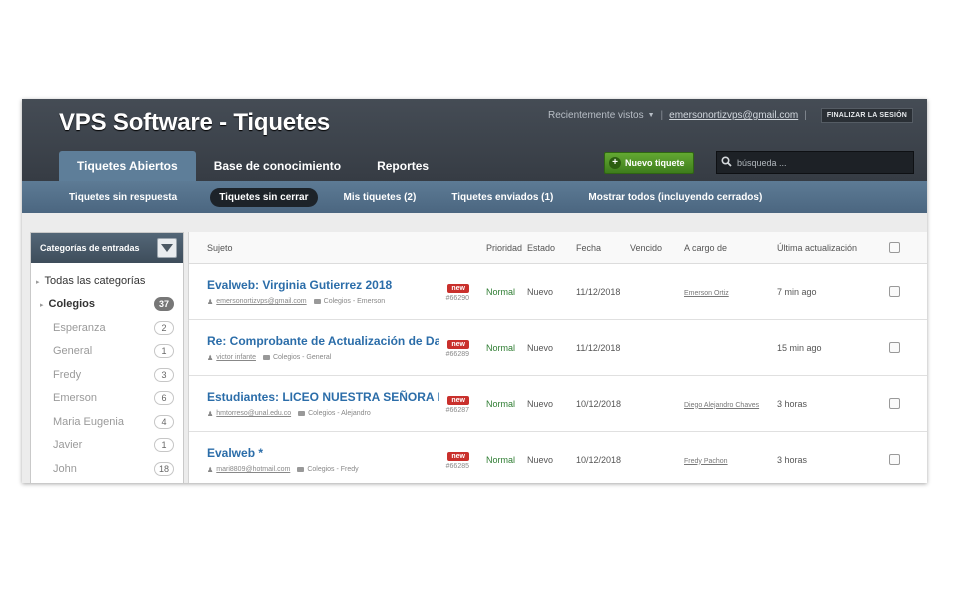 This screenshot has height=607, width=958. I want to click on ticket-subject-link: Evalweb *, so click(323, 453).